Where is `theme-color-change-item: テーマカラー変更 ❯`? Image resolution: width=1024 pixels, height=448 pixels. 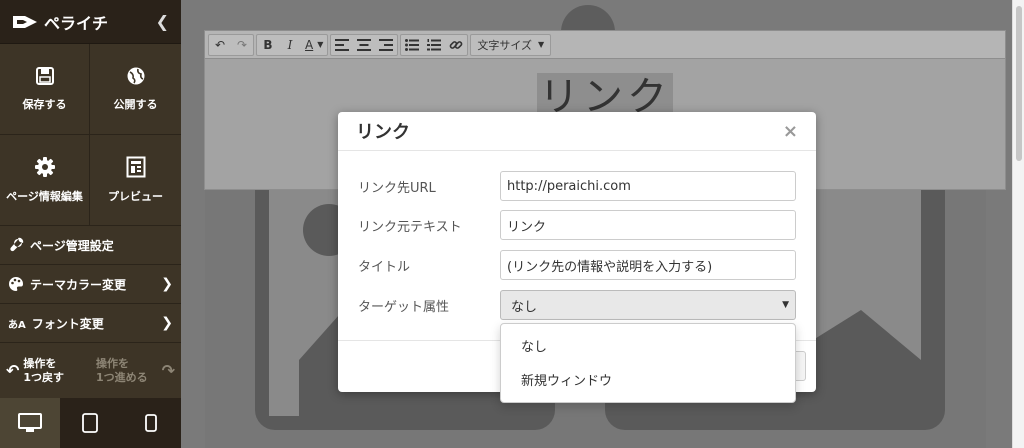 theme-color-change-item: テーマカラー変更 ❯ is located at coordinates (90, 284).